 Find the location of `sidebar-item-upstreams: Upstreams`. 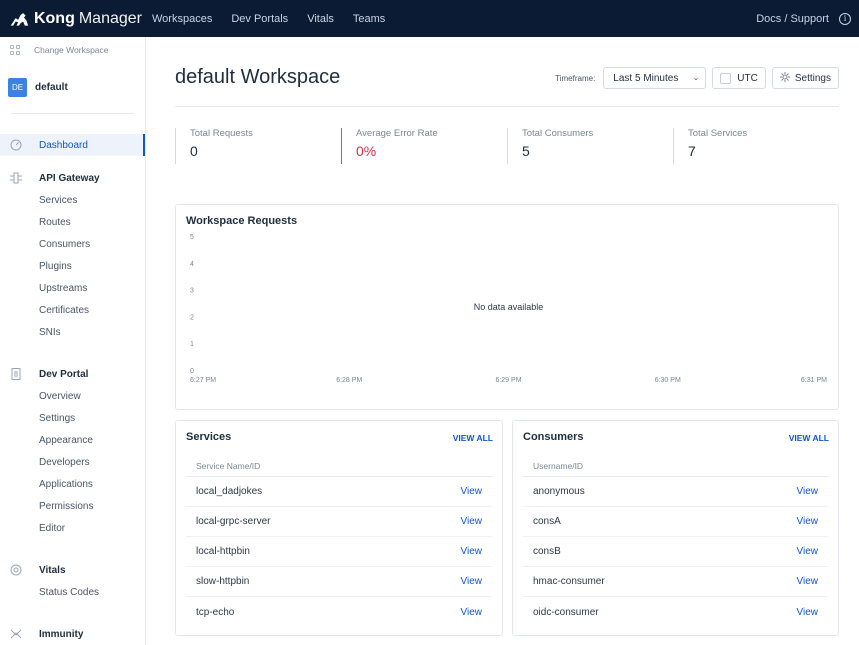

sidebar-item-upstreams: Upstreams is located at coordinates (72, 288).